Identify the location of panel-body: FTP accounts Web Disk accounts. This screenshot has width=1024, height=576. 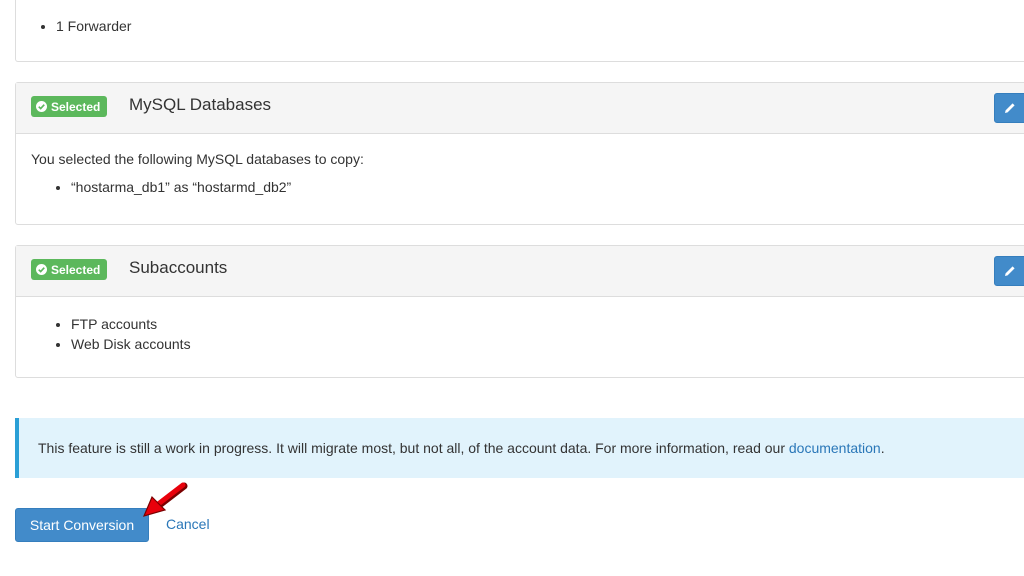
(520, 325).